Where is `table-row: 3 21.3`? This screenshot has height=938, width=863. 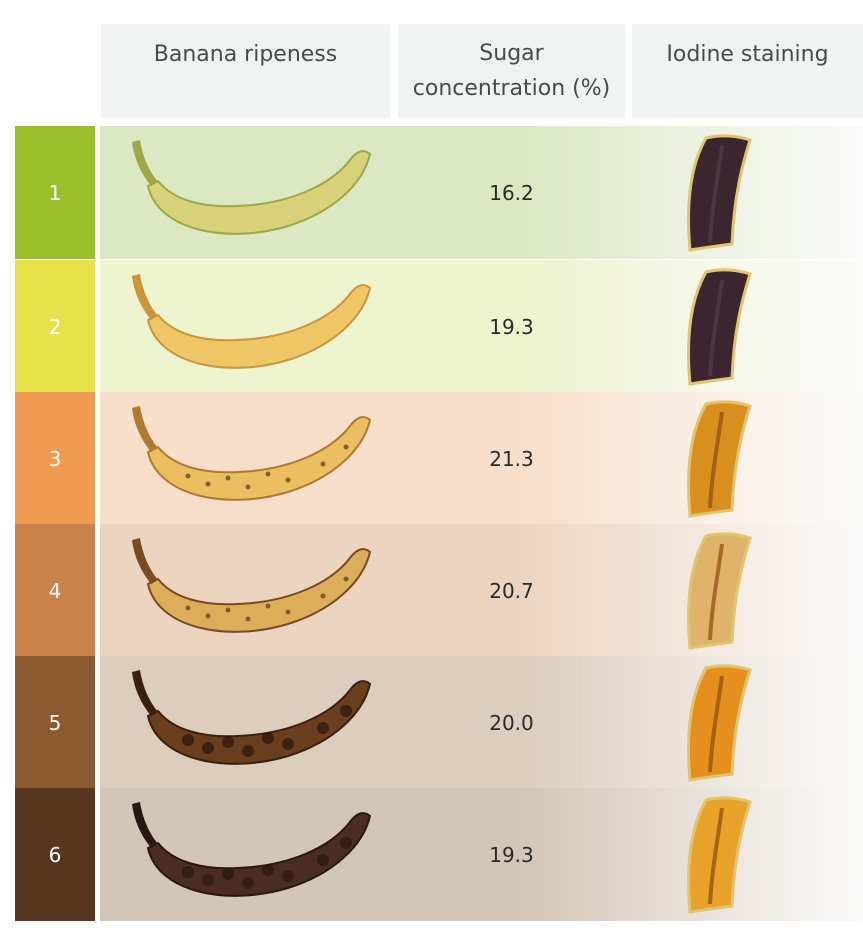 table-row: 3 21.3 is located at coordinates (431, 458).